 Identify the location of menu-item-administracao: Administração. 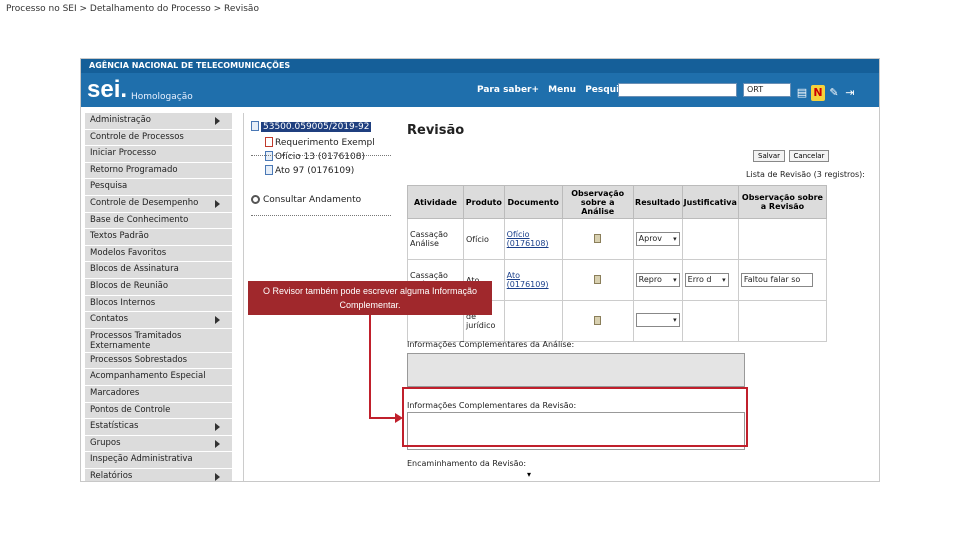
(158, 121).